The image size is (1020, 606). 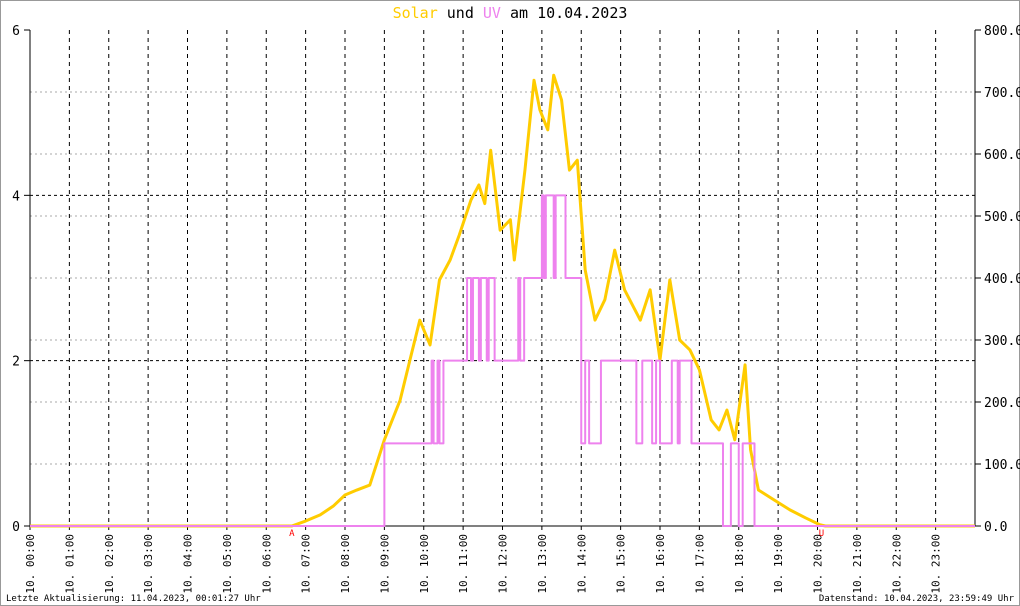 What do you see at coordinates (266, 564) in the screenshot?
I see `x-tick-label: 10. 06:00` at bounding box center [266, 564].